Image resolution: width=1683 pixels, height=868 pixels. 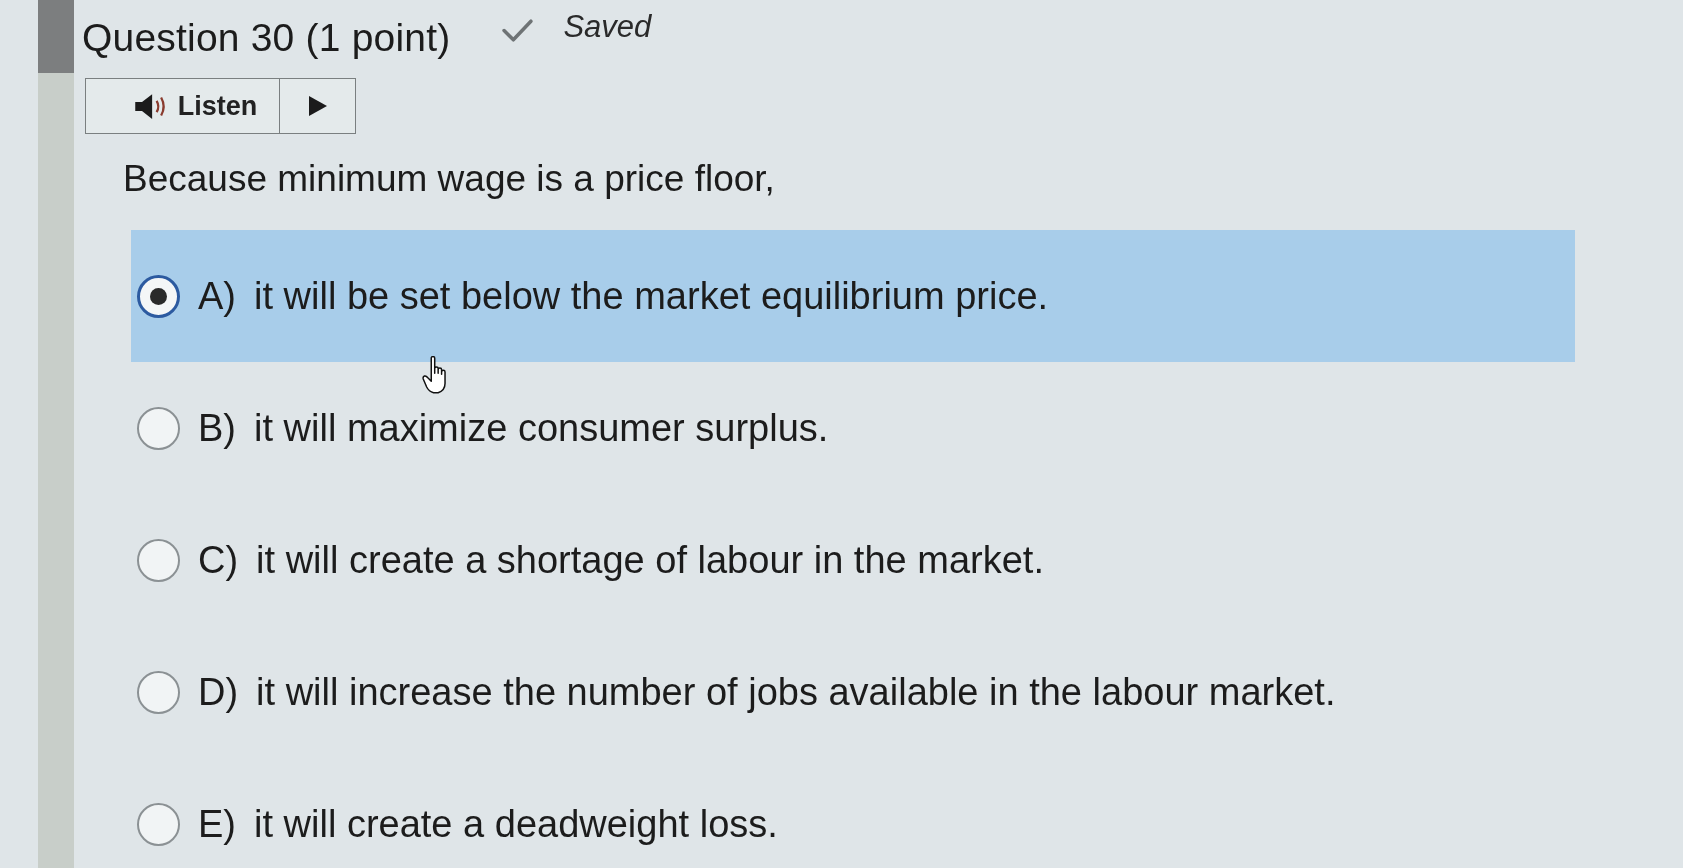 What do you see at coordinates (217, 428) in the screenshot?
I see `option-letter: B)` at bounding box center [217, 428].